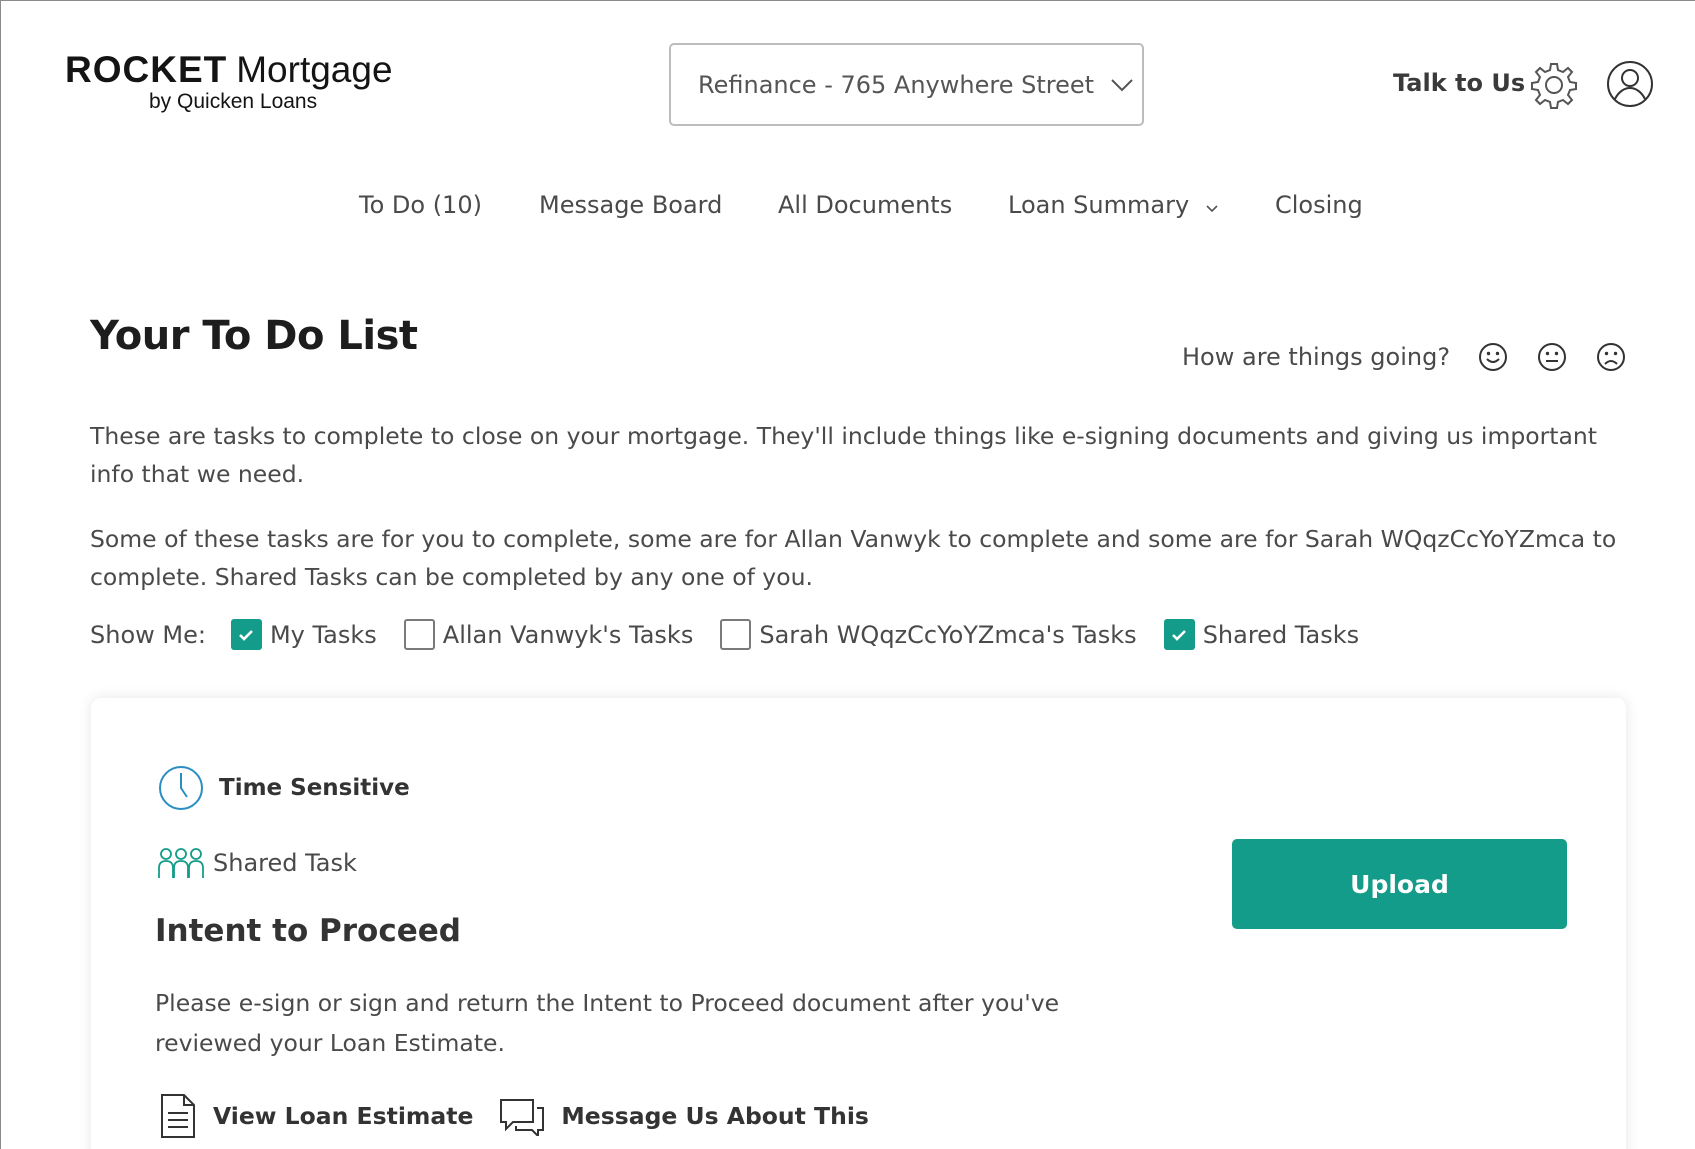 The image size is (1695, 1149). What do you see at coordinates (308, 931) in the screenshot?
I see `task-title: Intent to Proceed` at bounding box center [308, 931].